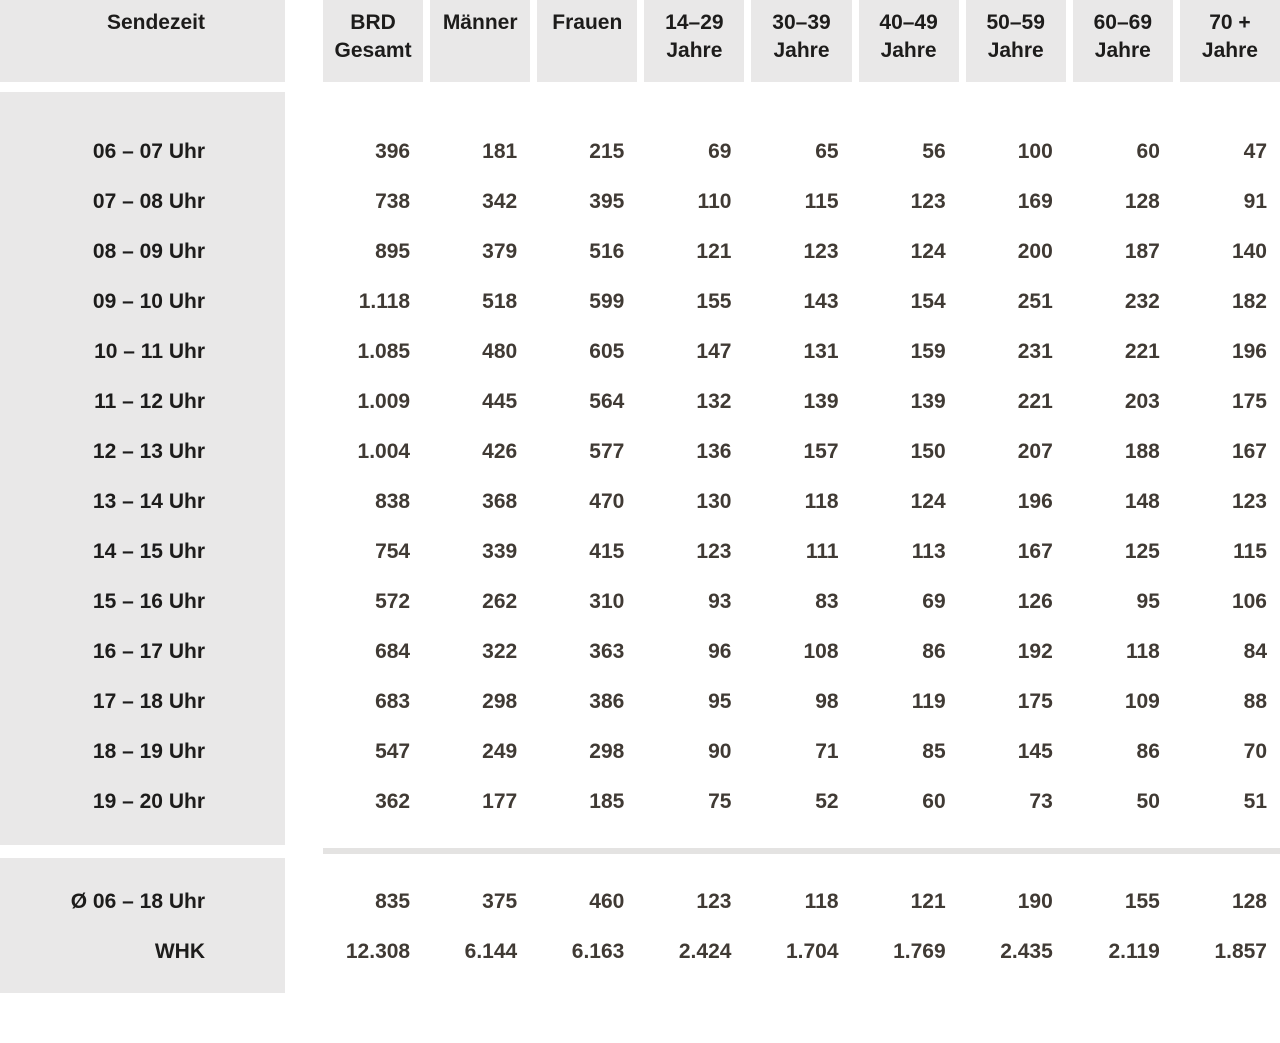 This screenshot has width=1280, height=1043. I want to click on value-cell: 738, so click(393, 201).